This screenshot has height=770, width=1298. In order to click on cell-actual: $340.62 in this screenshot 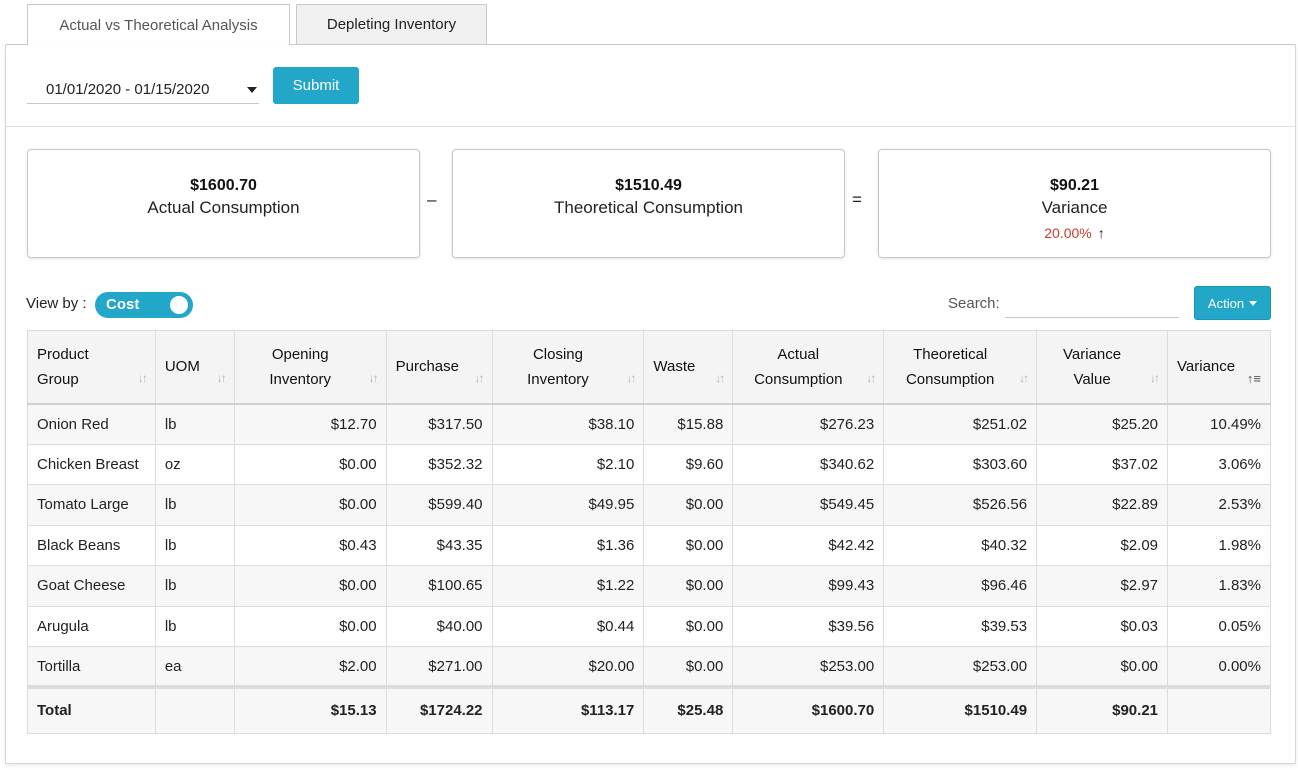, I will do `click(808, 464)`.